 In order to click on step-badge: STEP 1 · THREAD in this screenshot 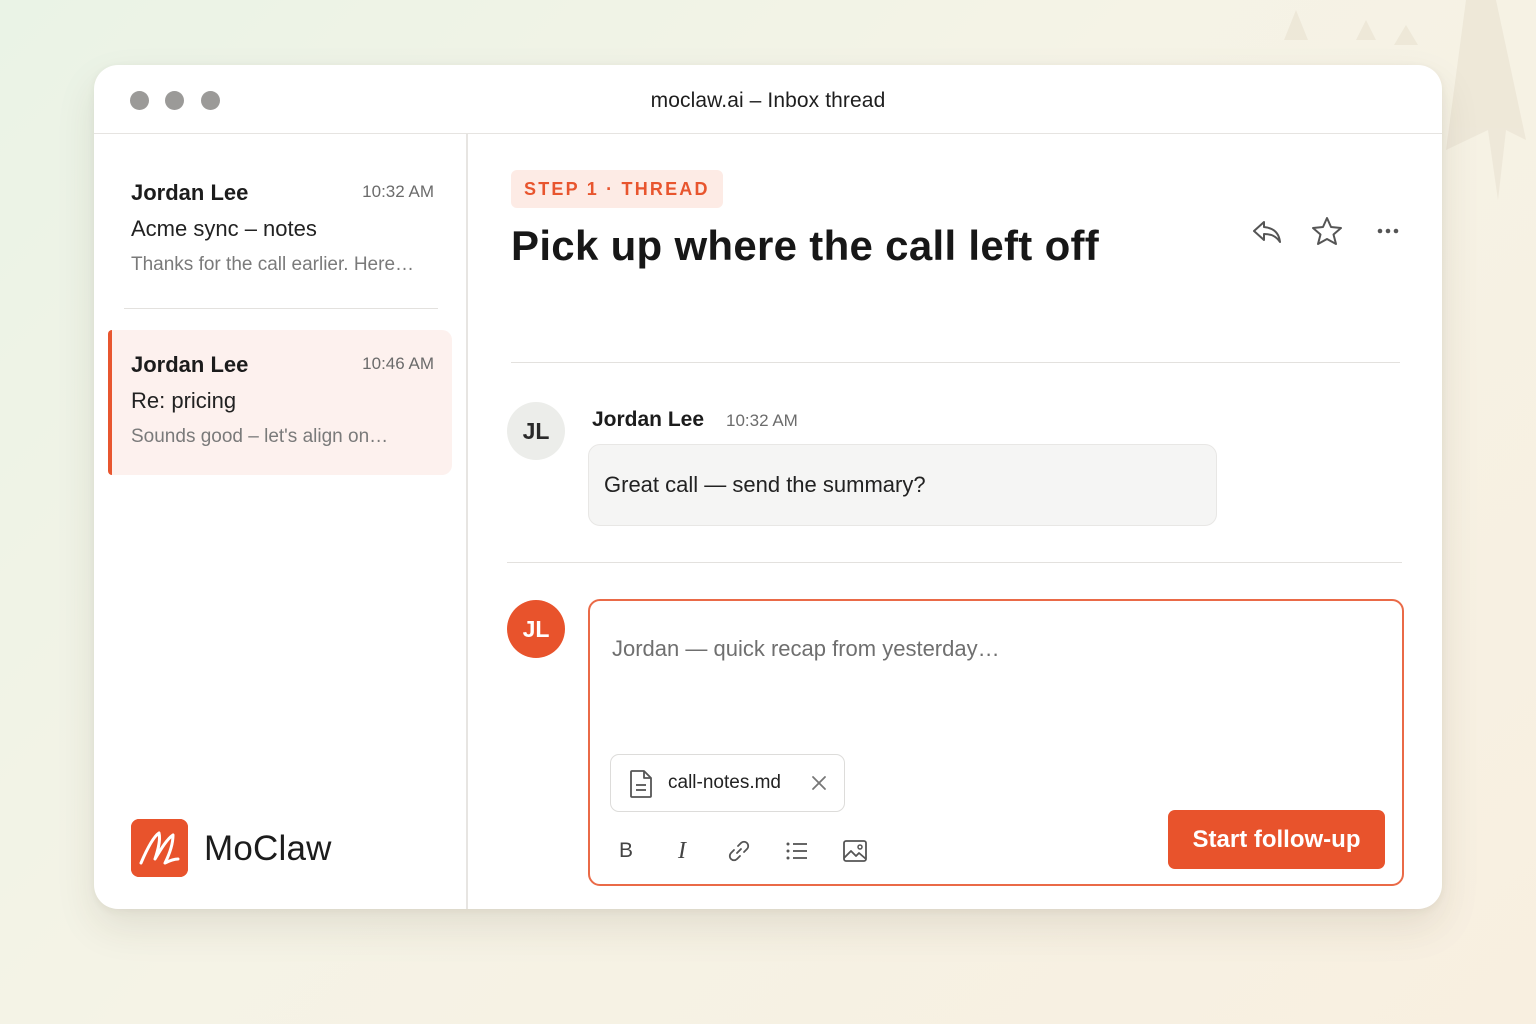, I will do `click(617, 189)`.